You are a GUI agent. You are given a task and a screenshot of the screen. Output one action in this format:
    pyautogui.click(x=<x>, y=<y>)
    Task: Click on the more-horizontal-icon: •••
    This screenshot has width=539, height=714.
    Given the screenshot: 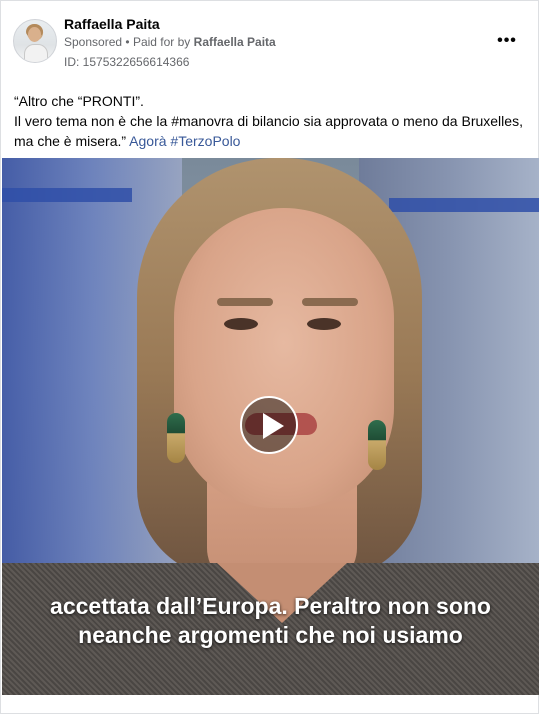 What is the action you would take?
    pyautogui.click(x=507, y=40)
    